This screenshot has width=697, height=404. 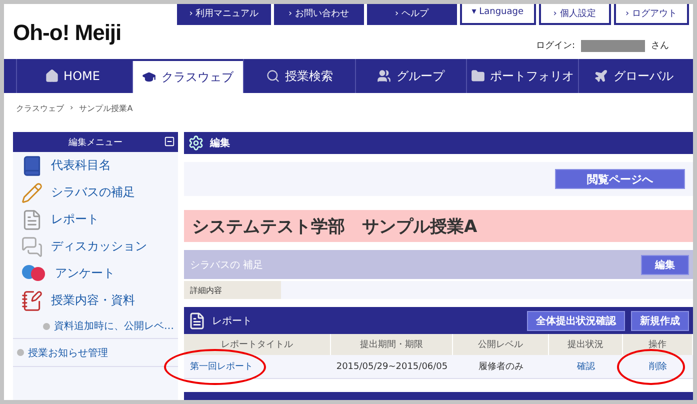 What do you see at coordinates (392, 344) in the screenshot?
I see `column-header: 提出期間・期限` at bounding box center [392, 344].